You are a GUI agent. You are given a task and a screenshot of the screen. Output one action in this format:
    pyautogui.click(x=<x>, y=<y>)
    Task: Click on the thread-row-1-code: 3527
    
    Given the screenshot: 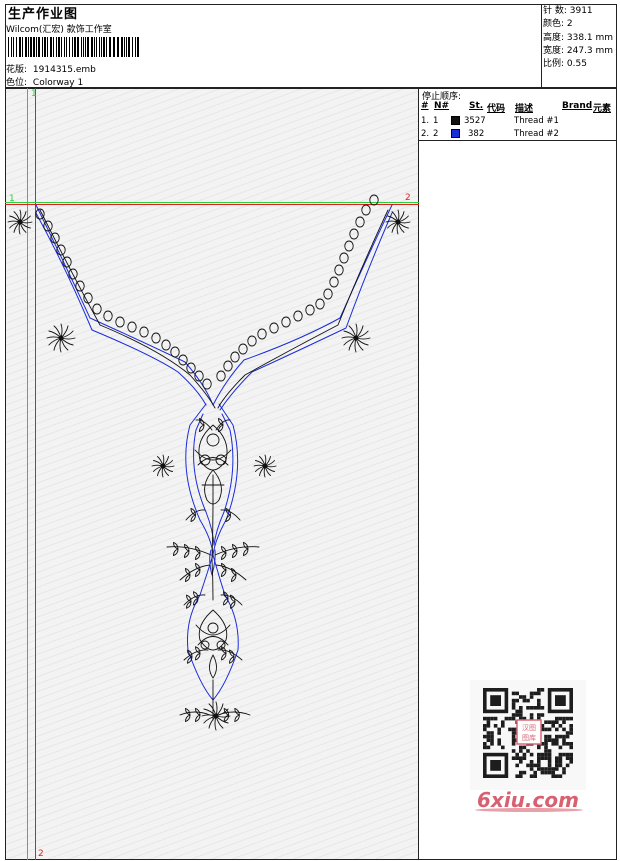 What is the action you would take?
    pyautogui.click(x=475, y=121)
    